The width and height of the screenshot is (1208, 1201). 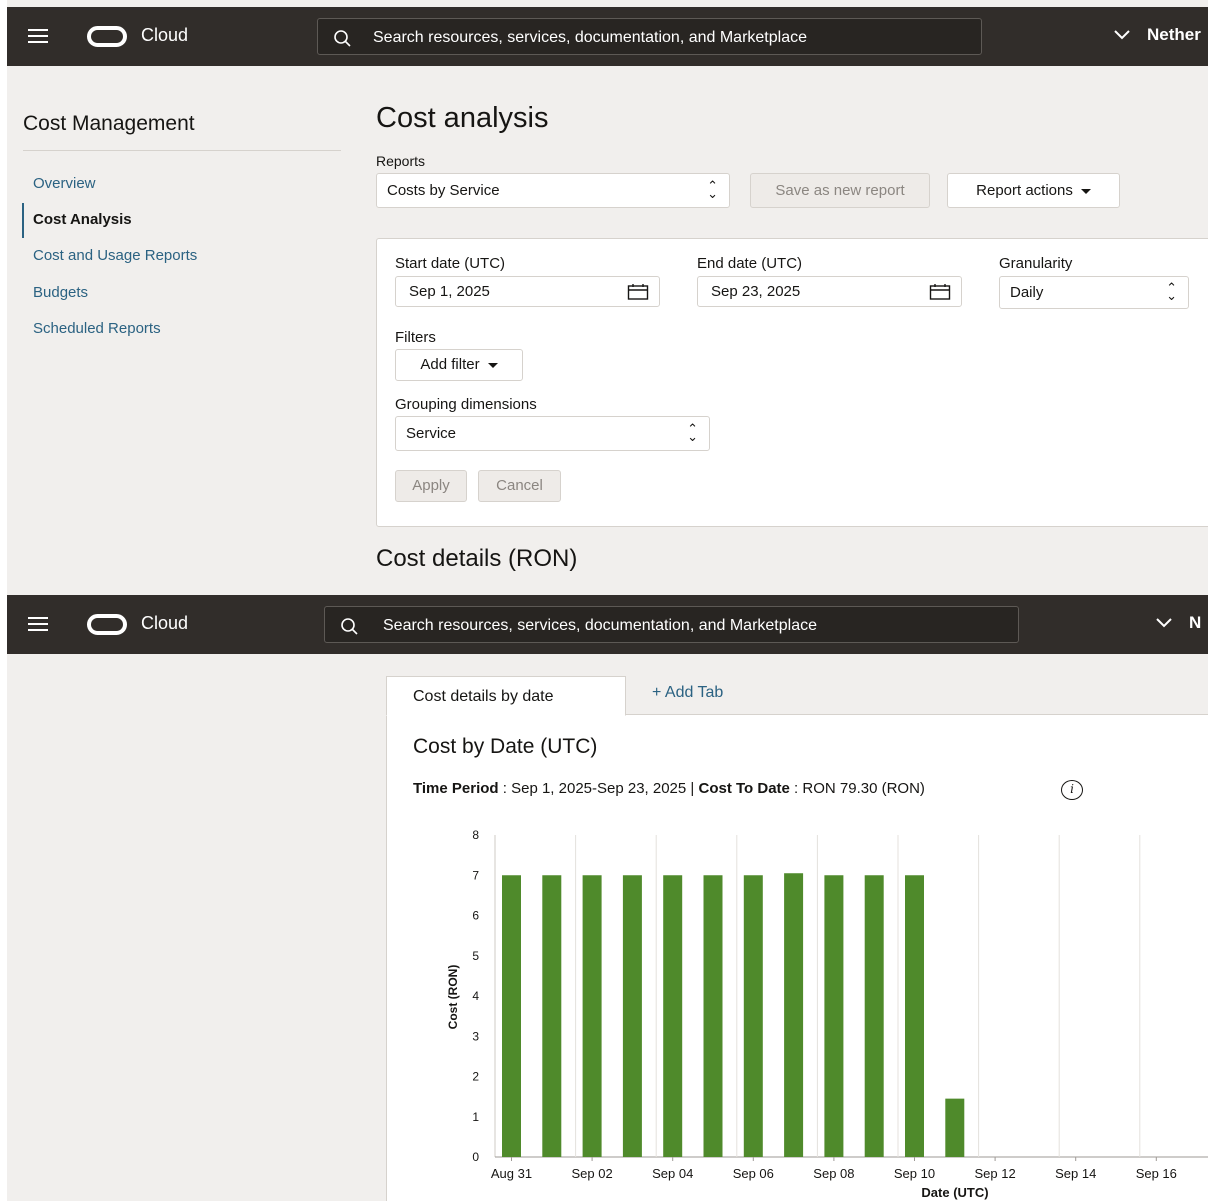 What do you see at coordinates (750, 263) in the screenshot?
I see `end-date-label: End date (UTC)` at bounding box center [750, 263].